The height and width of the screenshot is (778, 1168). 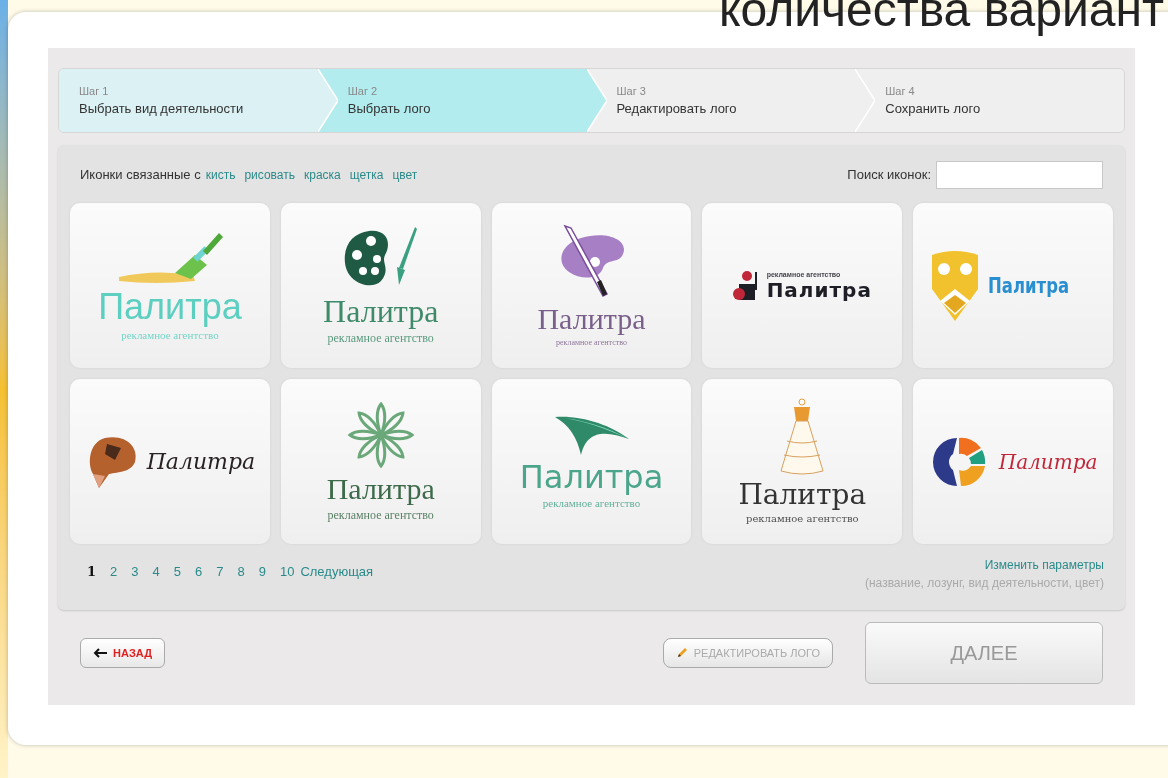 What do you see at coordinates (631, 91) in the screenshot?
I see `step-number: Шаг 3` at bounding box center [631, 91].